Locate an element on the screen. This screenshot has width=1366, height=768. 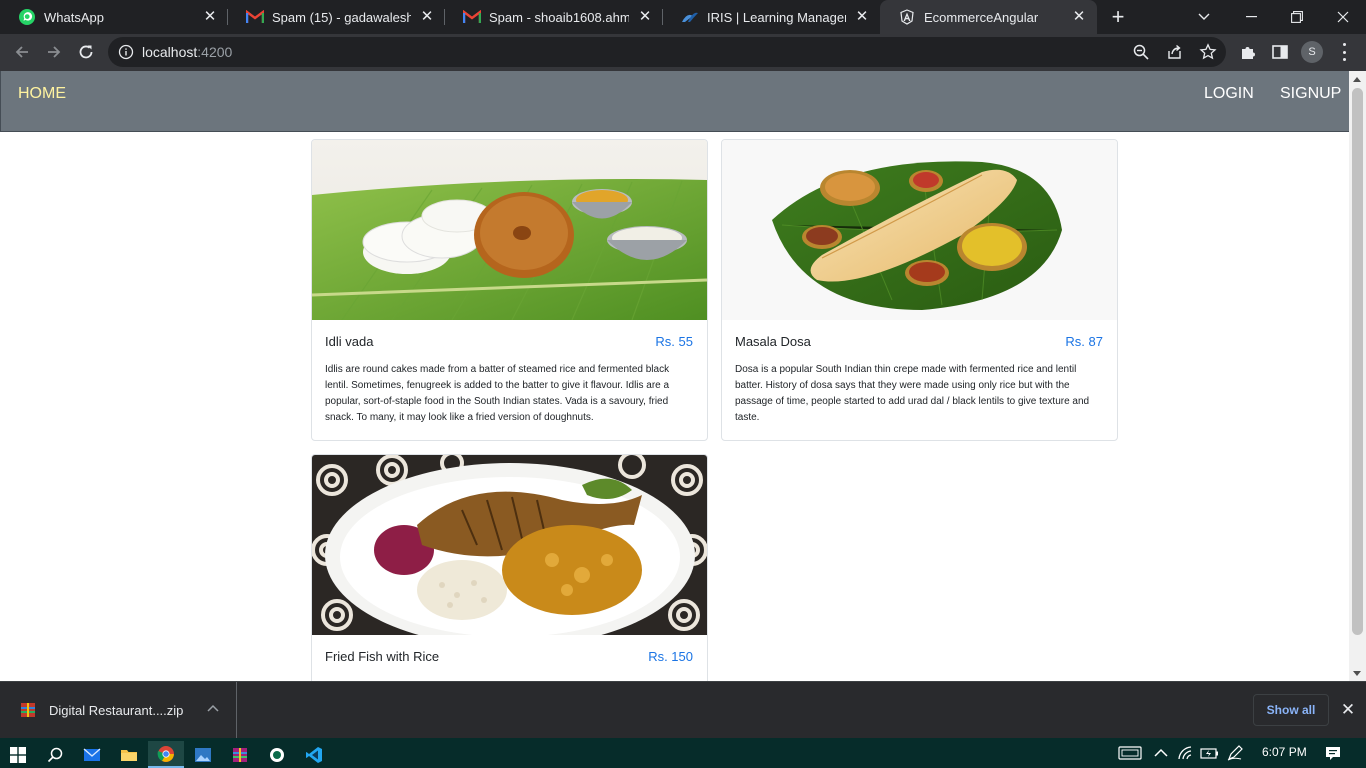
close-icon is located at coordinates (1343, 17).